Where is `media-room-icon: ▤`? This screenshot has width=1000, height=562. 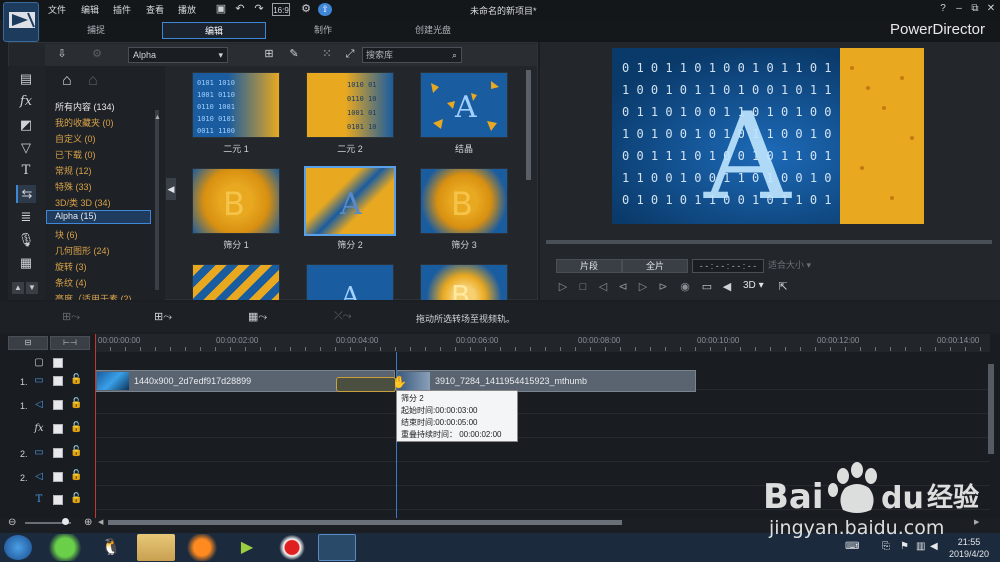
media-room-icon: ▤ is located at coordinates (26, 79).